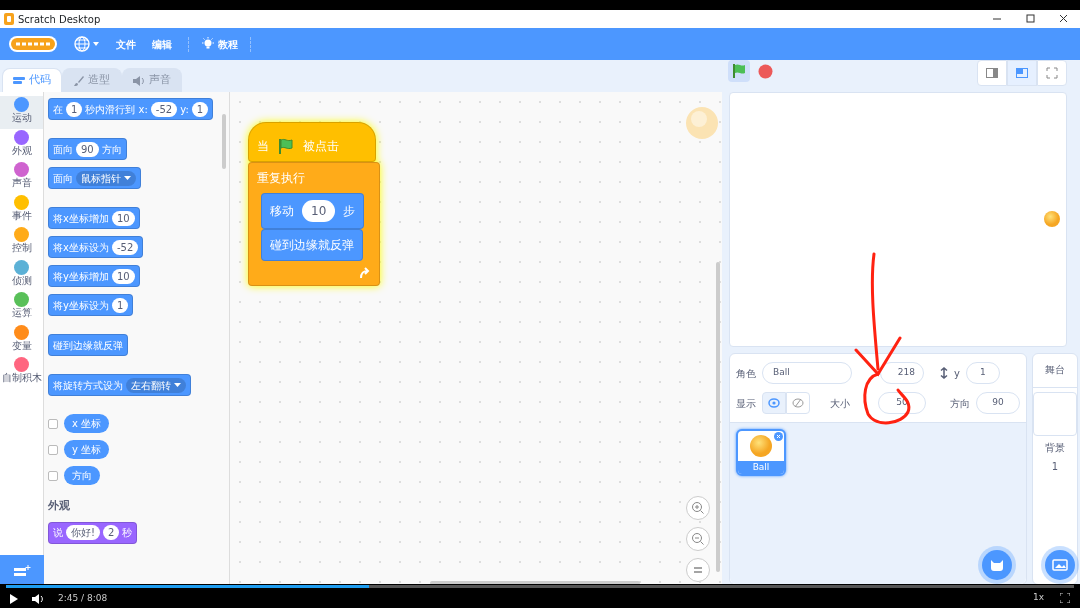 This screenshot has width=1080, height=608. What do you see at coordinates (88, 385) in the screenshot?
I see `block-label: 将旋转方式设为` at bounding box center [88, 385].